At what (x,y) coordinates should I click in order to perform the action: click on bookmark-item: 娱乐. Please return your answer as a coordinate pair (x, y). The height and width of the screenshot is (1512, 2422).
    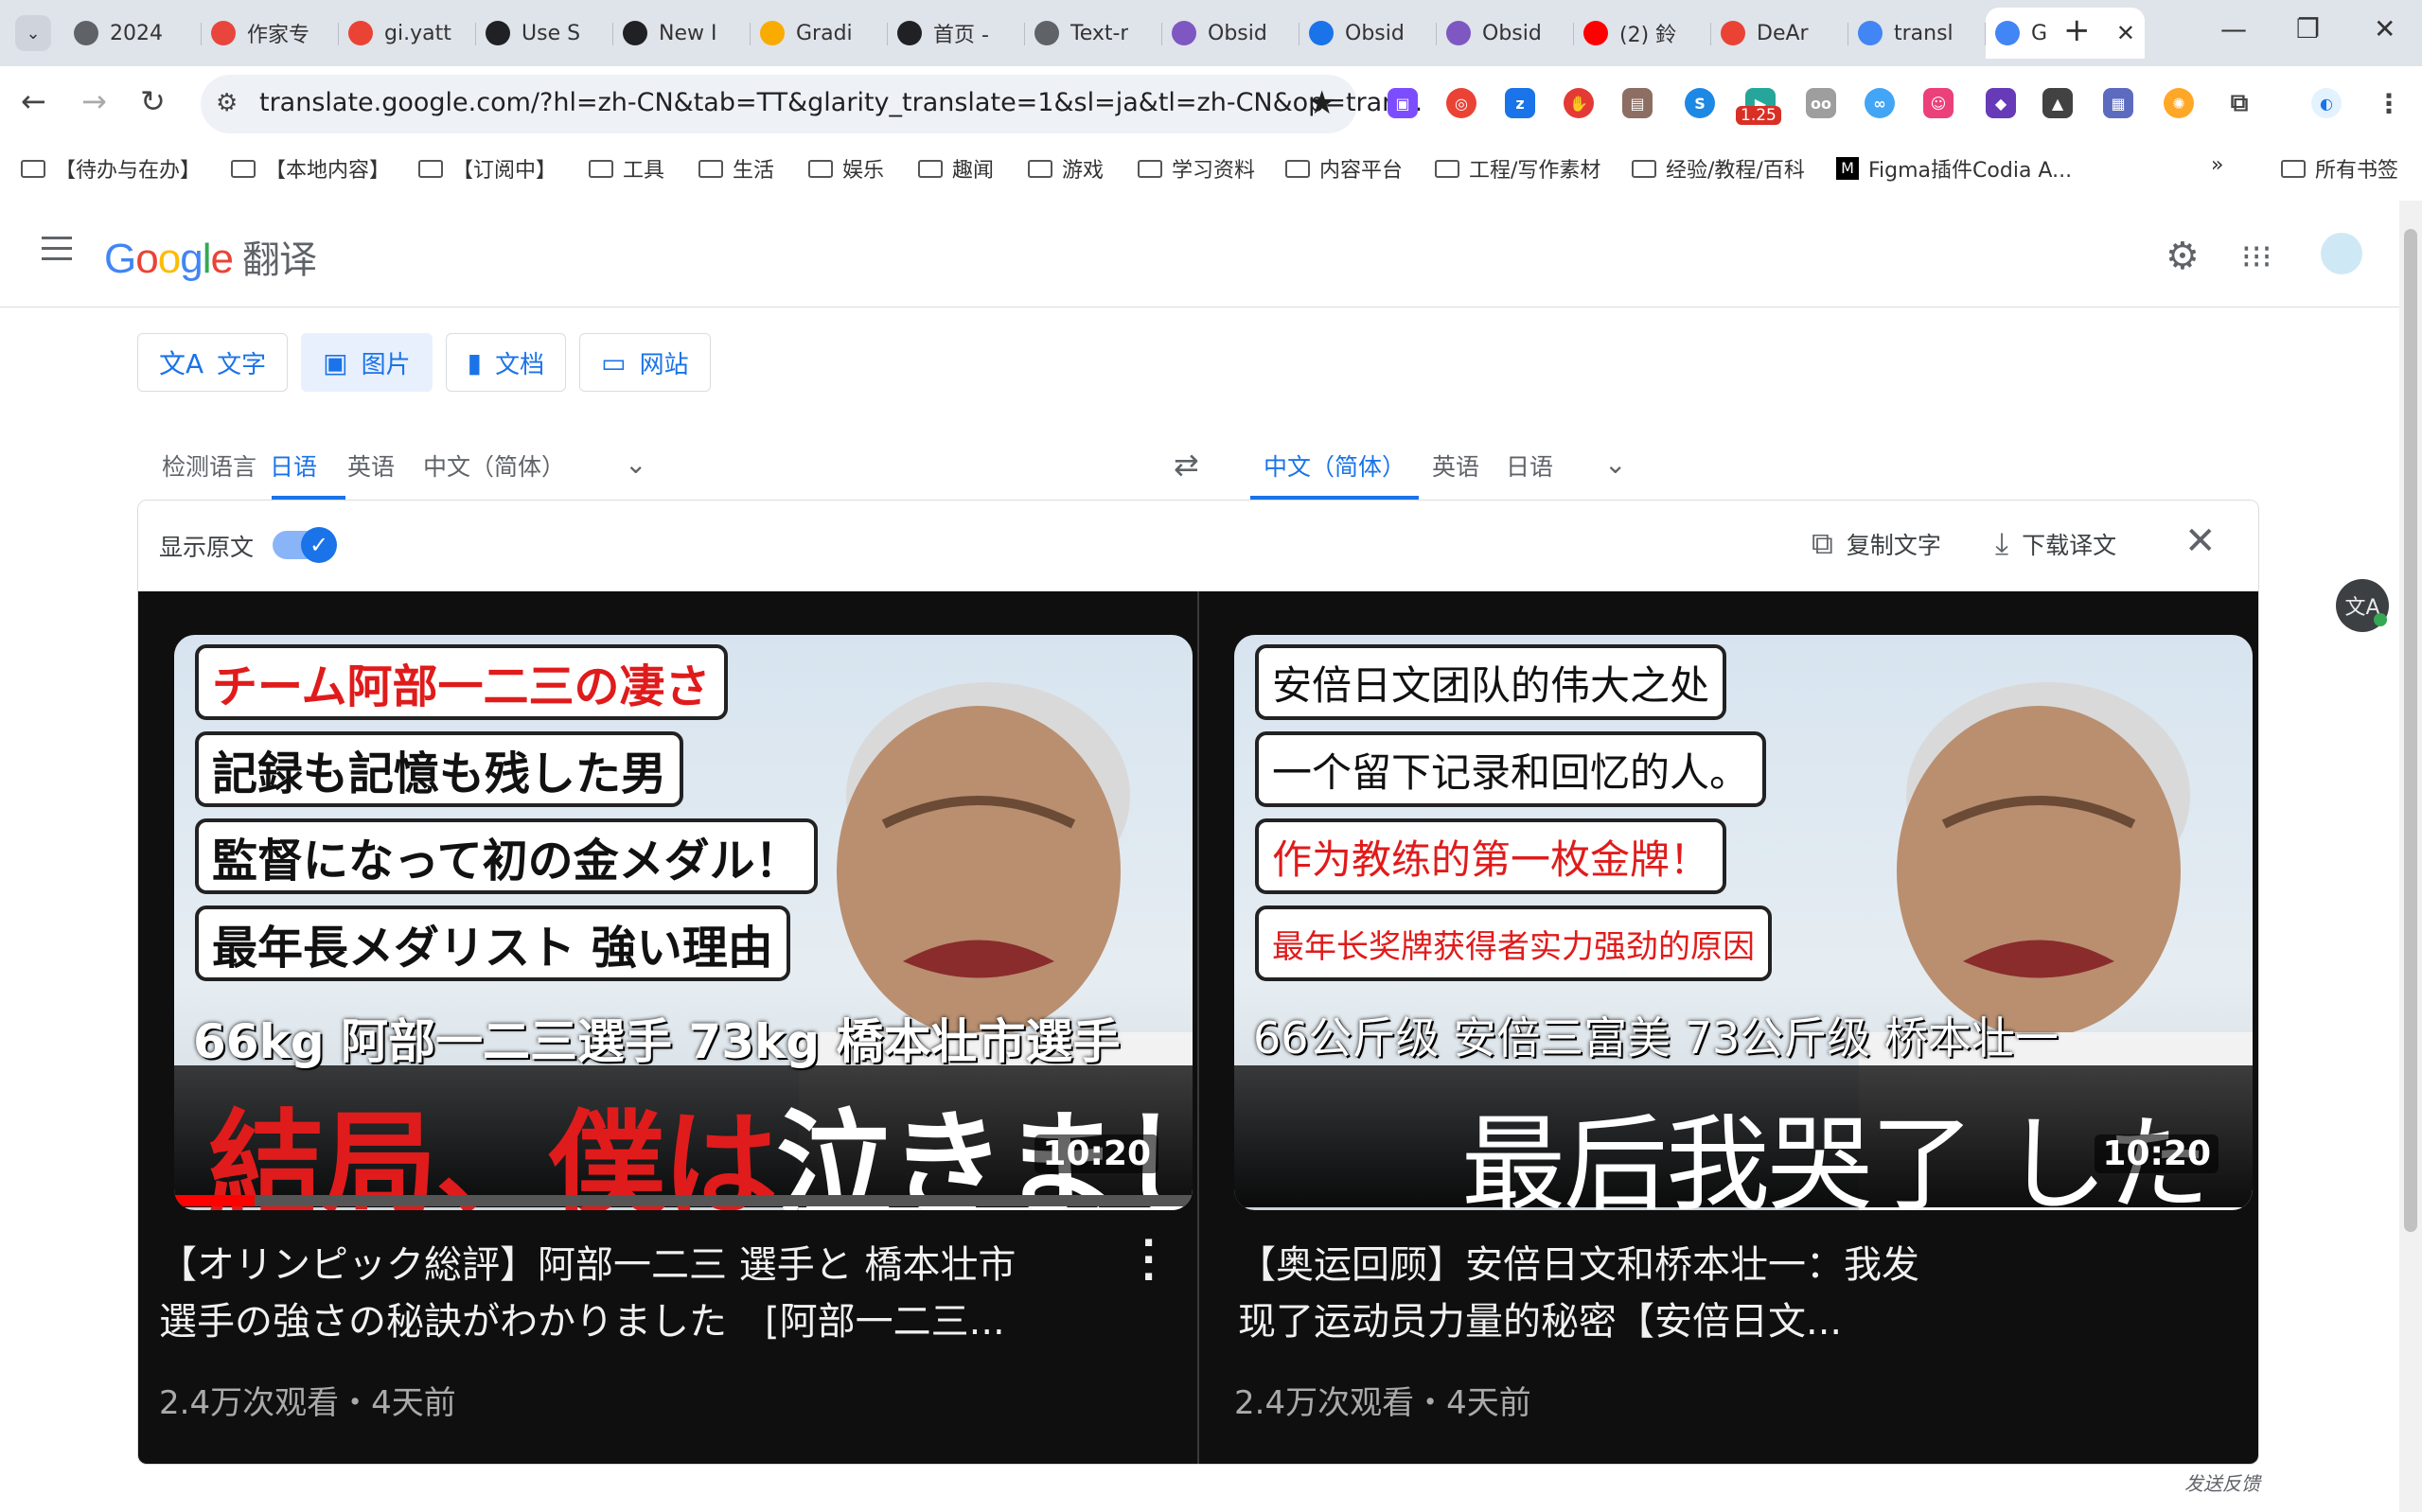
    Looking at the image, I should click on (846, 169).